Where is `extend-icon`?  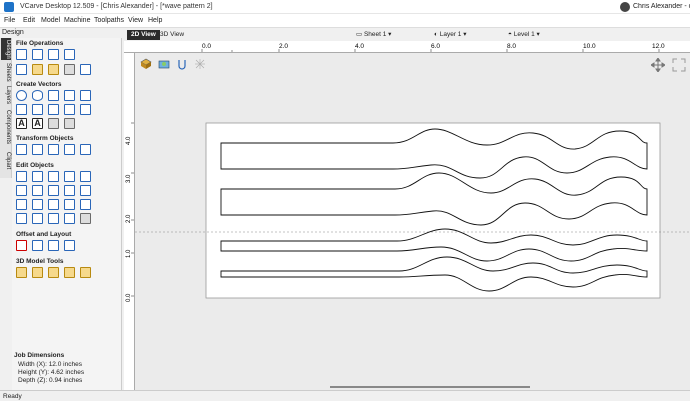
extend-icon is located at coordinates (85, 204).